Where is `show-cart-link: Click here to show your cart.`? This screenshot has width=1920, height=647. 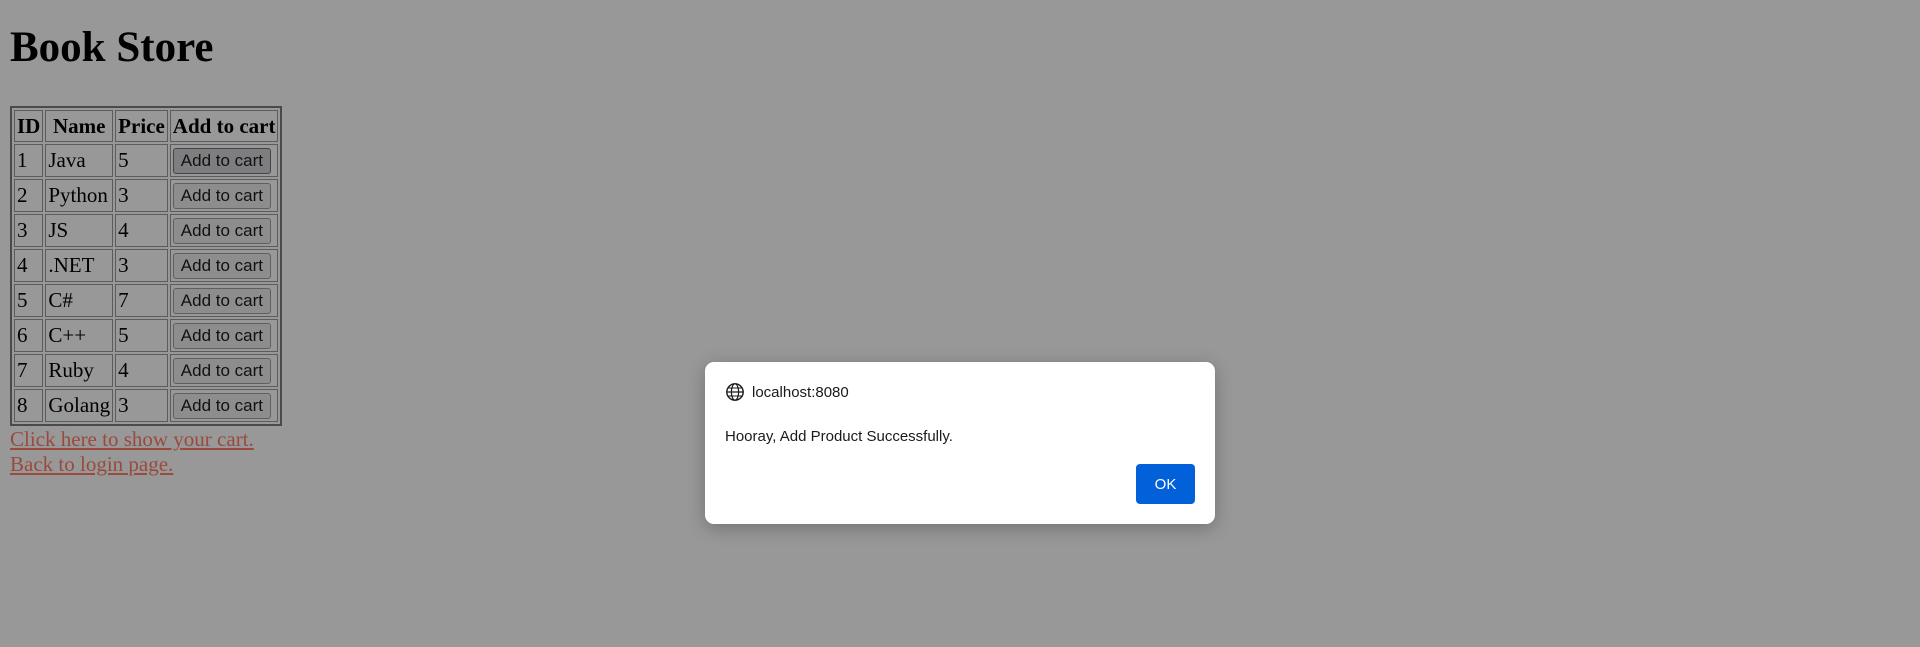
show-cart-link: Click here to show your cart. is located at coordinates (132, 439).